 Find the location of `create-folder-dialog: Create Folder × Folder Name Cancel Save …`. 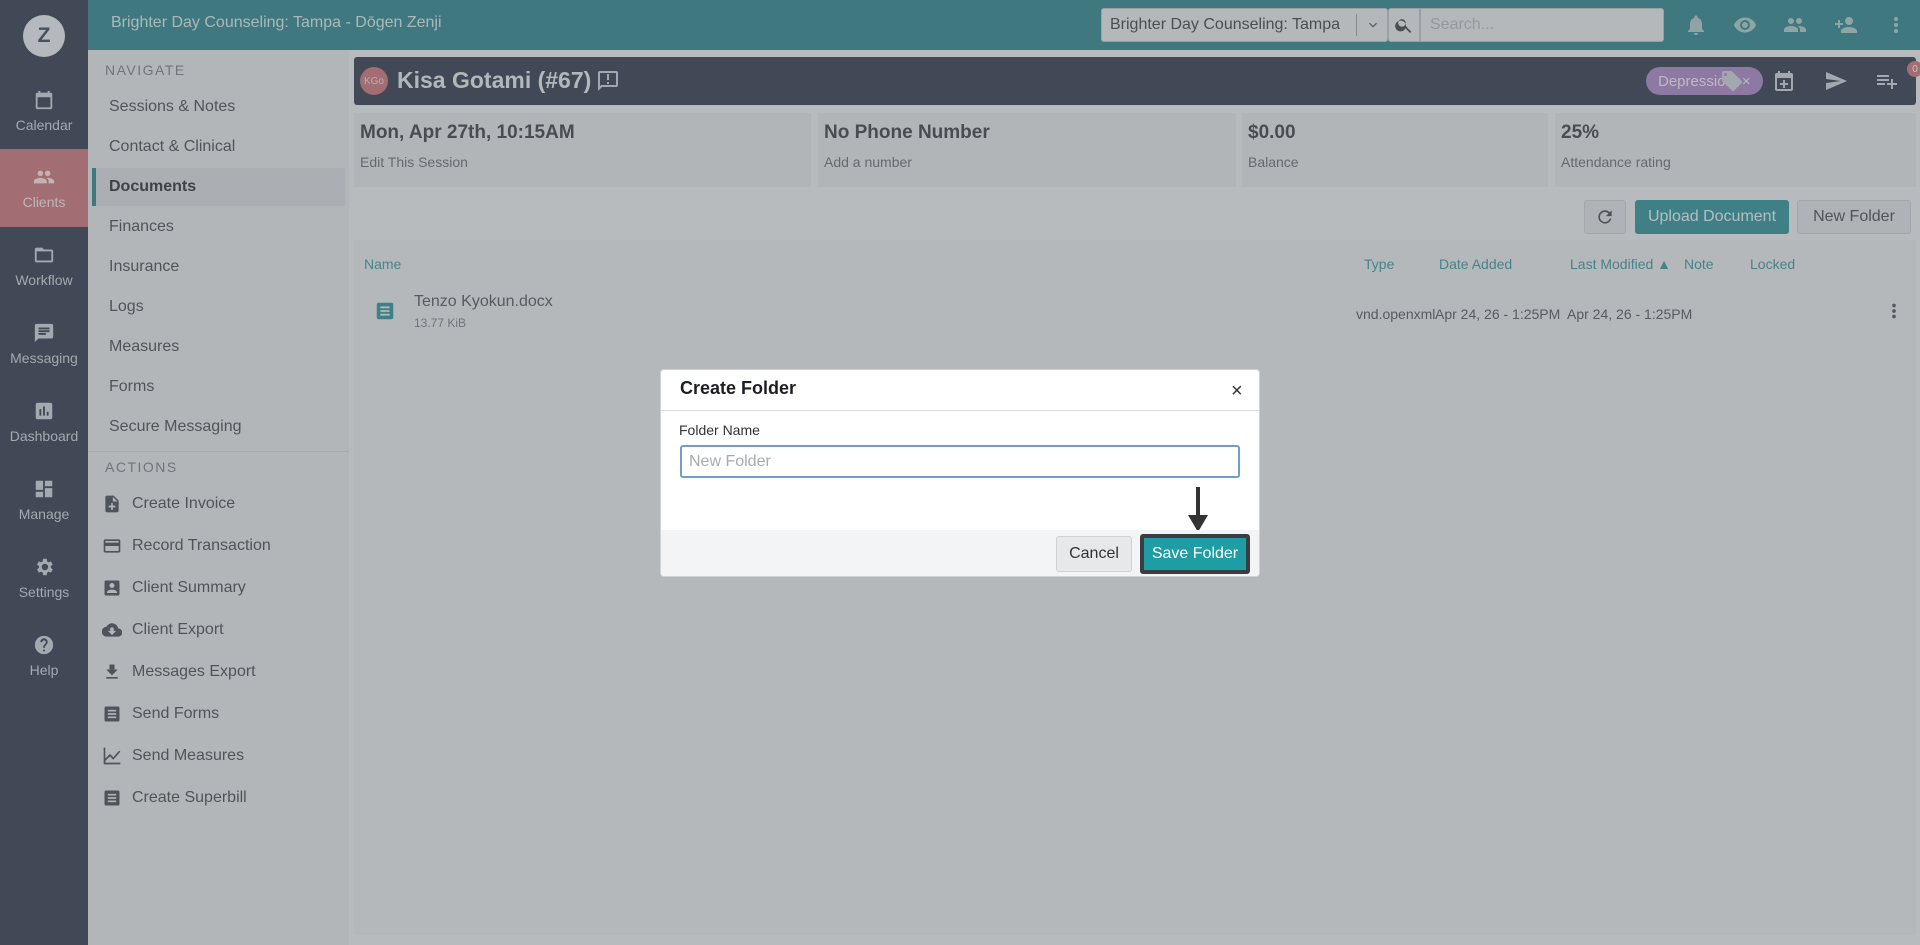

create-folder-dialog: Create Folder × Folder Name Cancel Save … is located at coordinates (960, 473).